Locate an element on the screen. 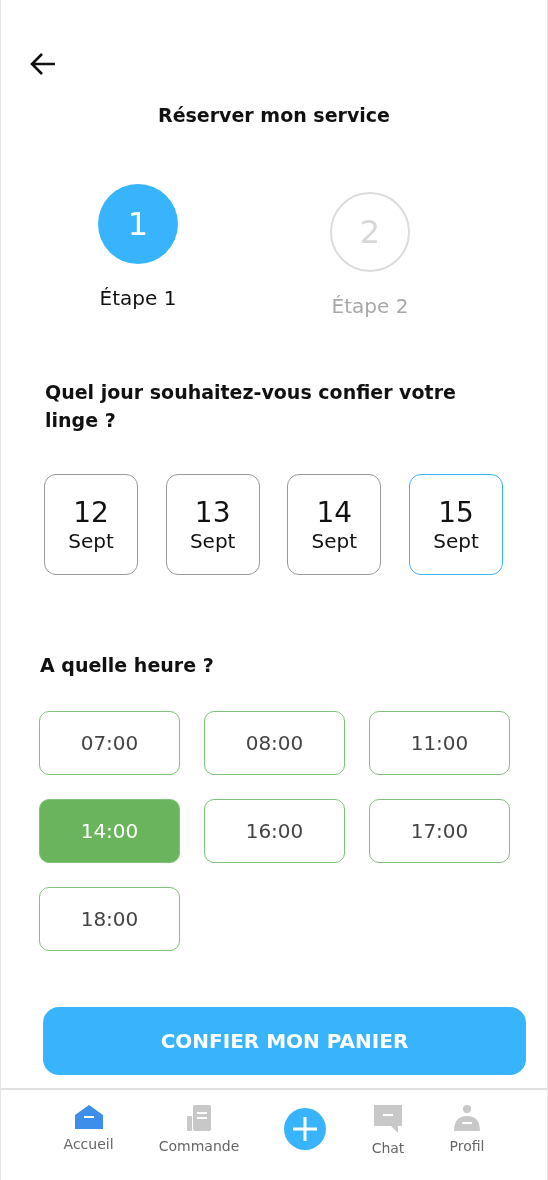 This screenshot has width=548, height=1180. date-option: 12 Sept is located at coordinates (91, 524).